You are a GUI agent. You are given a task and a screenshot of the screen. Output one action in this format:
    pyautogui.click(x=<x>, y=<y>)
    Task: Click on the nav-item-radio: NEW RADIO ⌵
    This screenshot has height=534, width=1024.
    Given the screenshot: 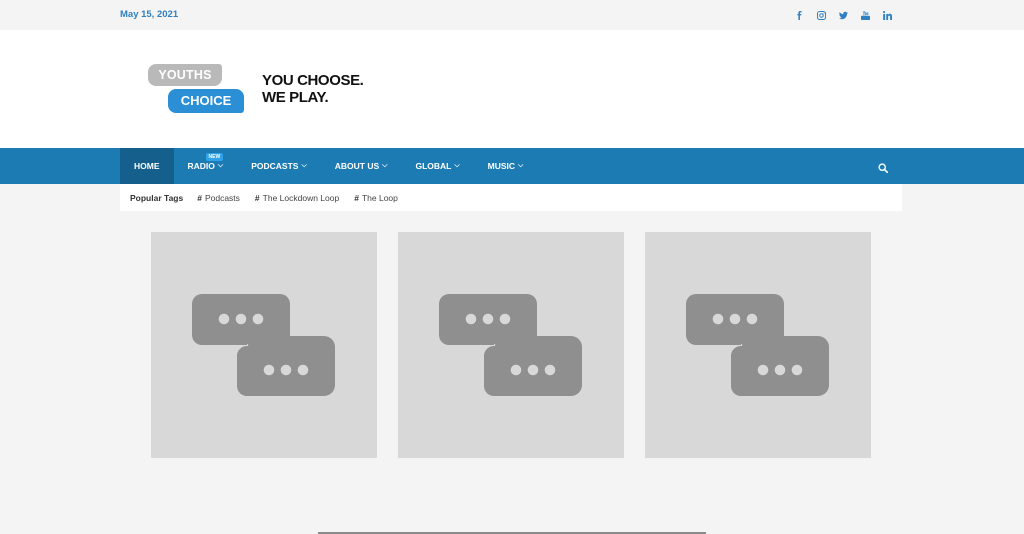 What is the action you would take?
    pyautogui.click(x=206, y=166)
    